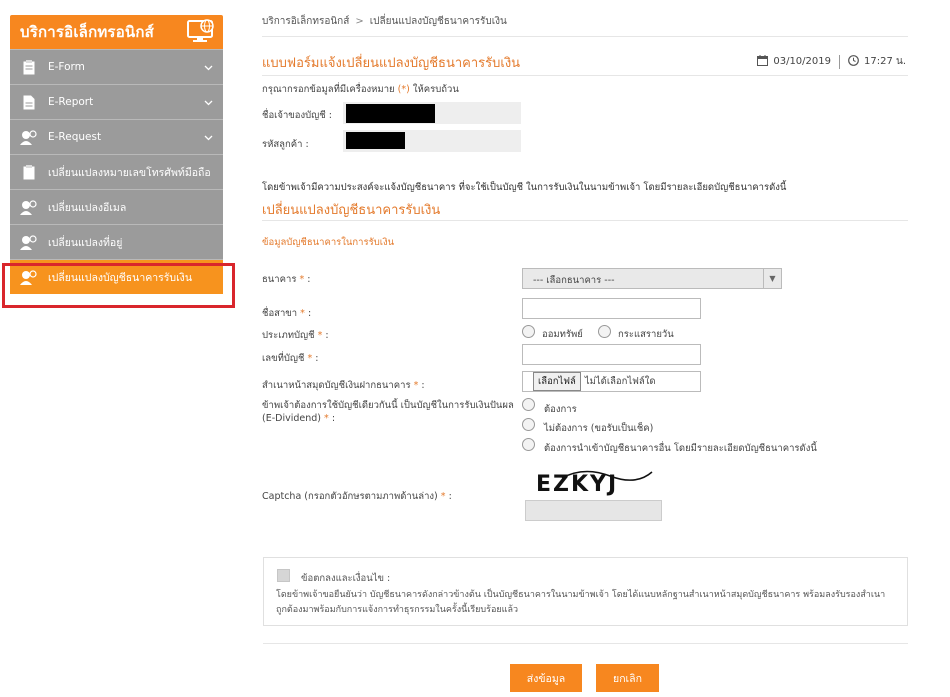 The image size is (950, 697). What do you see at coordinates (604, 331) in the screenshot?
I see `account-type-current-radio` at bounding box center [604, 331].